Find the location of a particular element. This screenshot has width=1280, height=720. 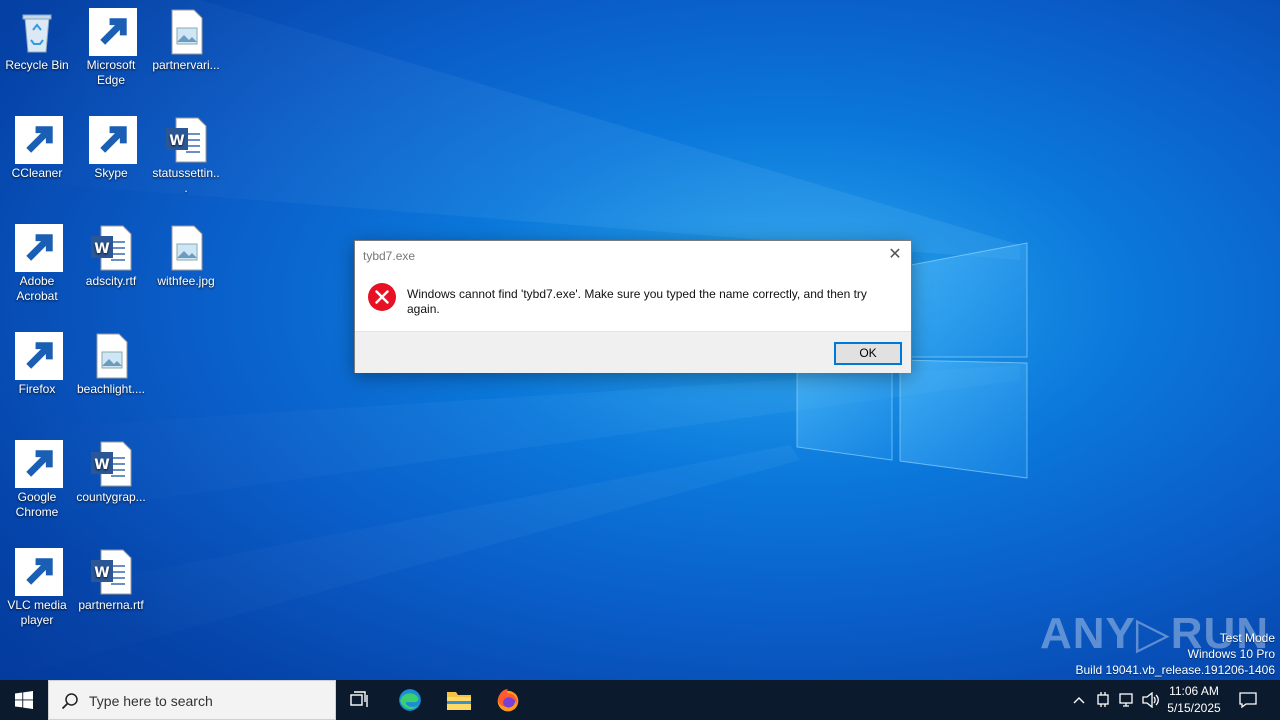

recycle-bin-icon is located at coordinates (37, 32).